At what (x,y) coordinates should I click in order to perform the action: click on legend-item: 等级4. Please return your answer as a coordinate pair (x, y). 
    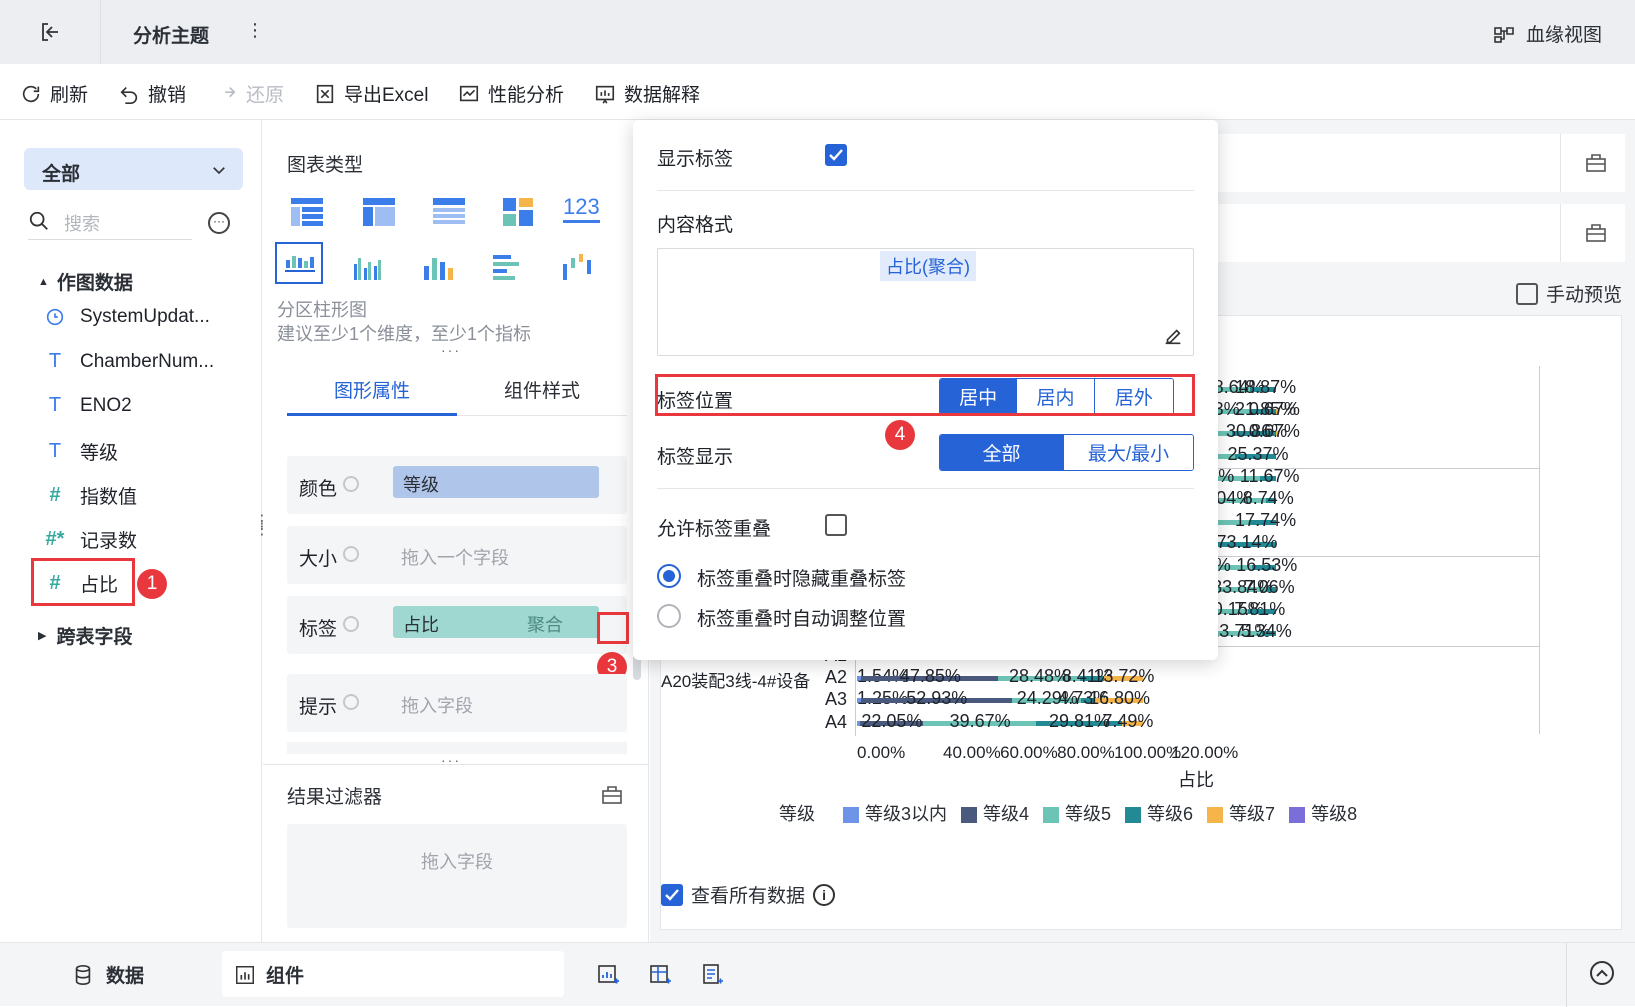
    Looking at the image, I should click on (995, 813).